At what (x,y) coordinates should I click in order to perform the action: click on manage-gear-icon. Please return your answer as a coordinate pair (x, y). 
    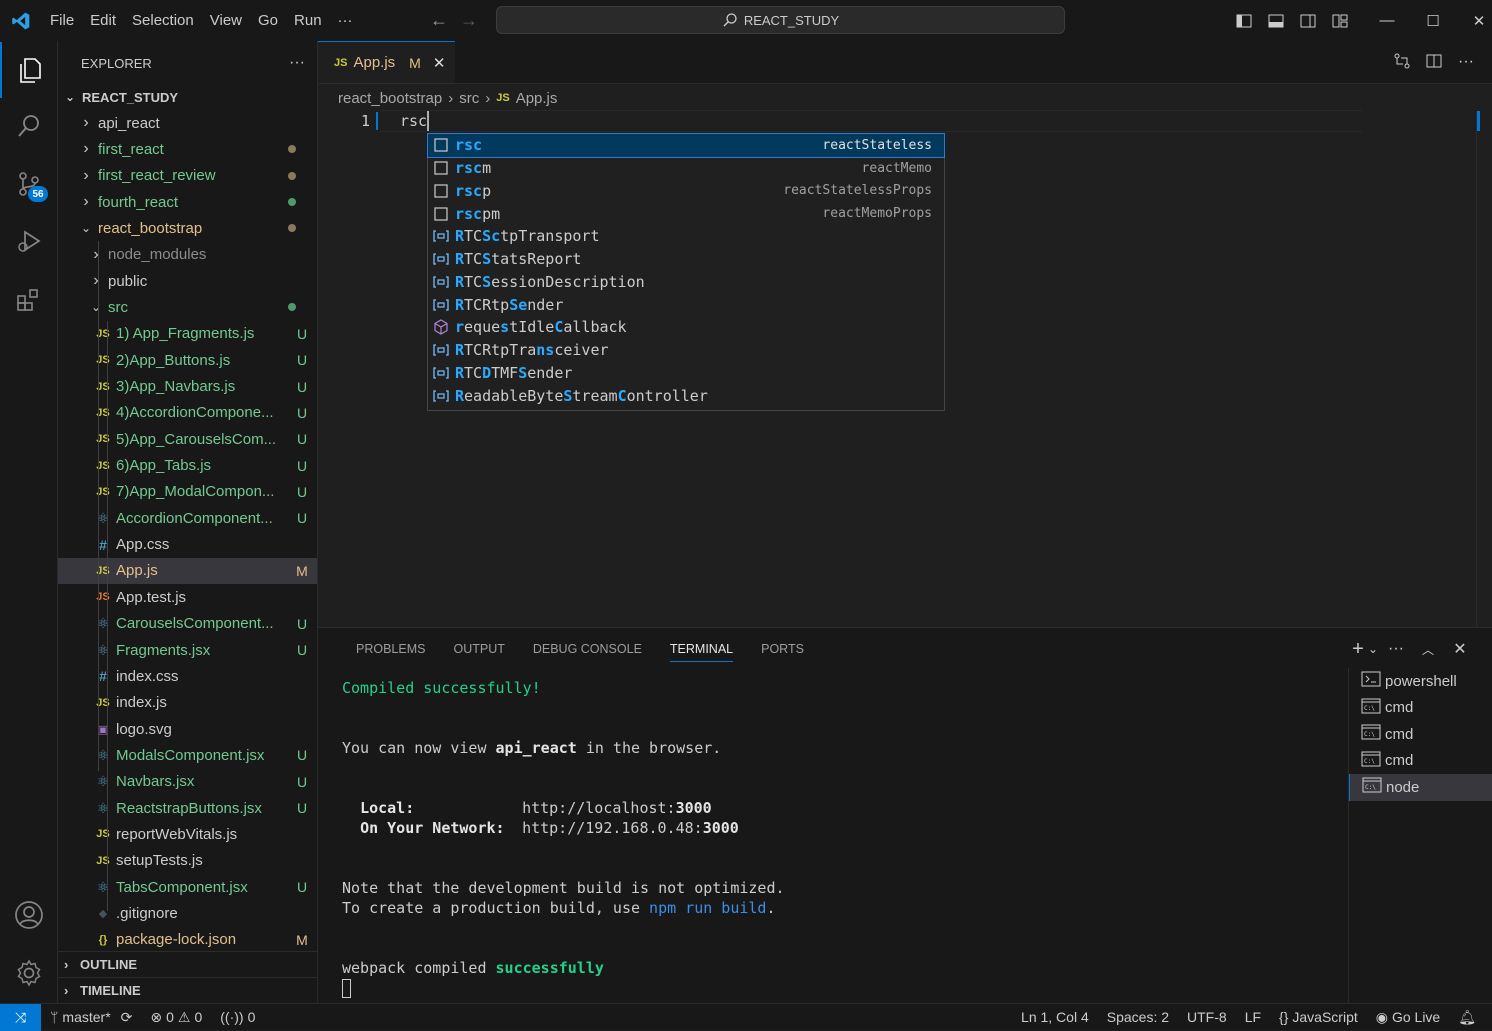
    Looking at the image, I should click on (29, 973).